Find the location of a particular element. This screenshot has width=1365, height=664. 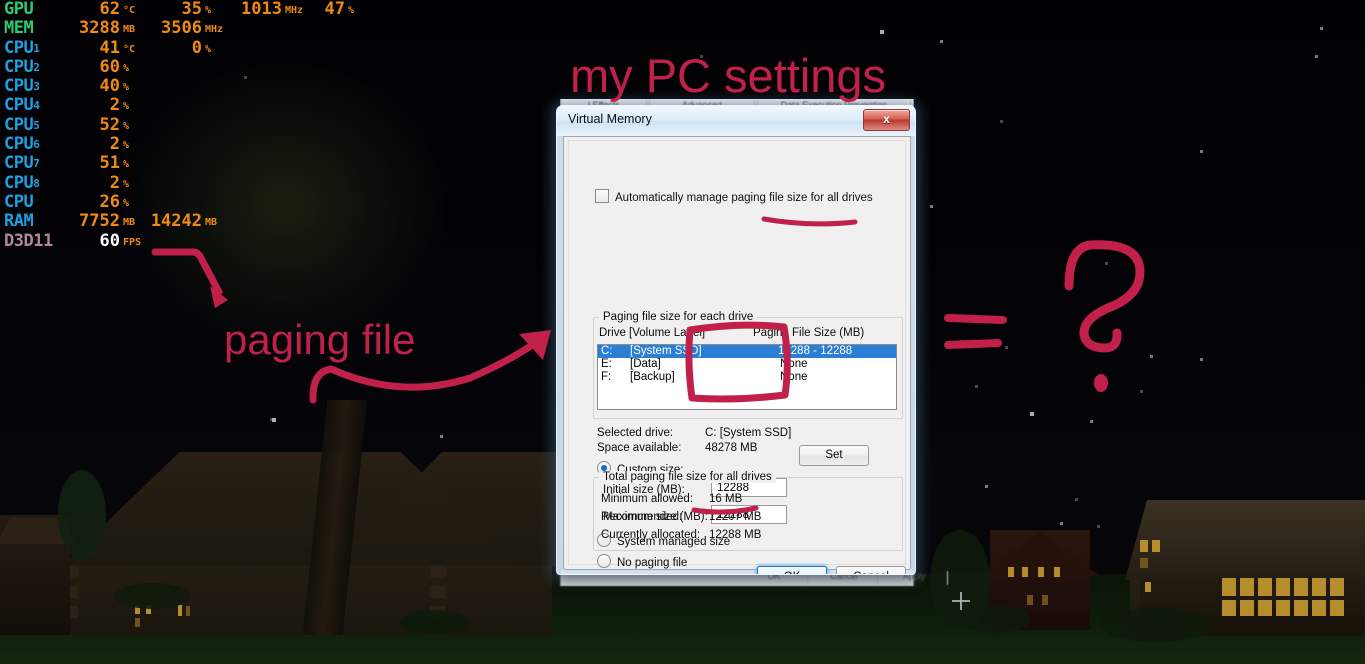

checkbox-icon is located at coordinates (602, 196).